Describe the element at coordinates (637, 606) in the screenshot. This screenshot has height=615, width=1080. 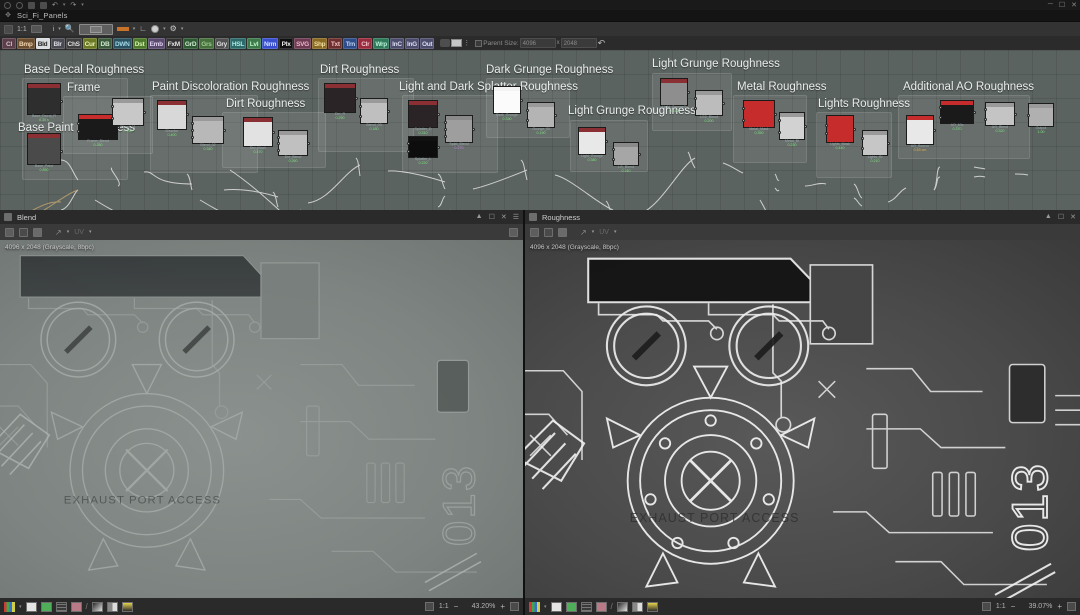
I see `split-icon` at that location.